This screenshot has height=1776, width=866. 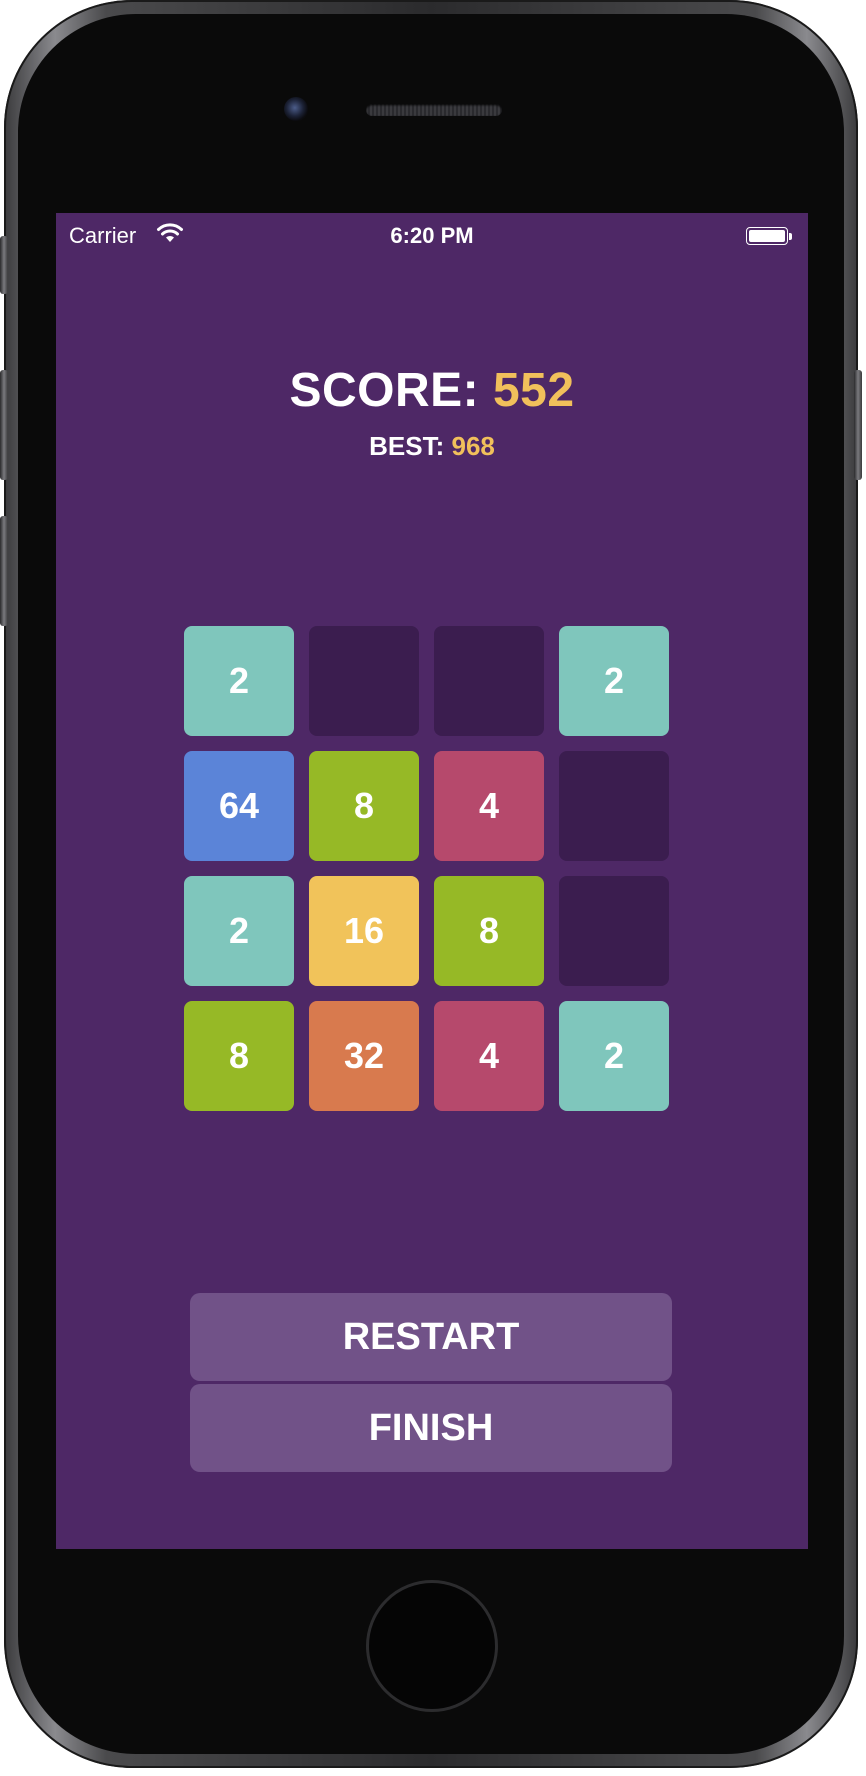 I want to click on score-display: SCORE: 552, so click(x=432, y=390).